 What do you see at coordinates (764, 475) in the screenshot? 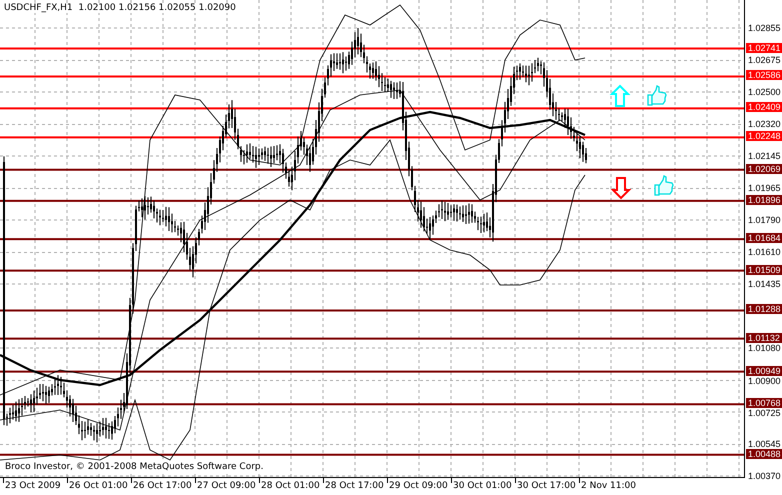
I see `price-tick-label: 1.00370` at bounding box center [764, 475].